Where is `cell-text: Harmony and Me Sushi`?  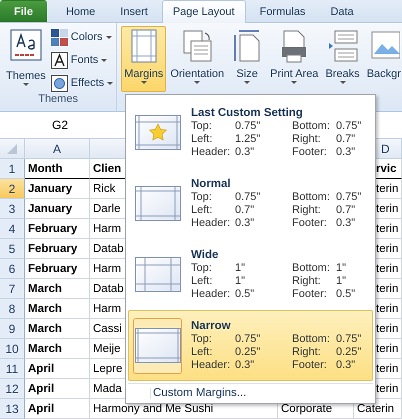
cell-text: Harmony and Me Sushi is located at coordinates (153, 408).